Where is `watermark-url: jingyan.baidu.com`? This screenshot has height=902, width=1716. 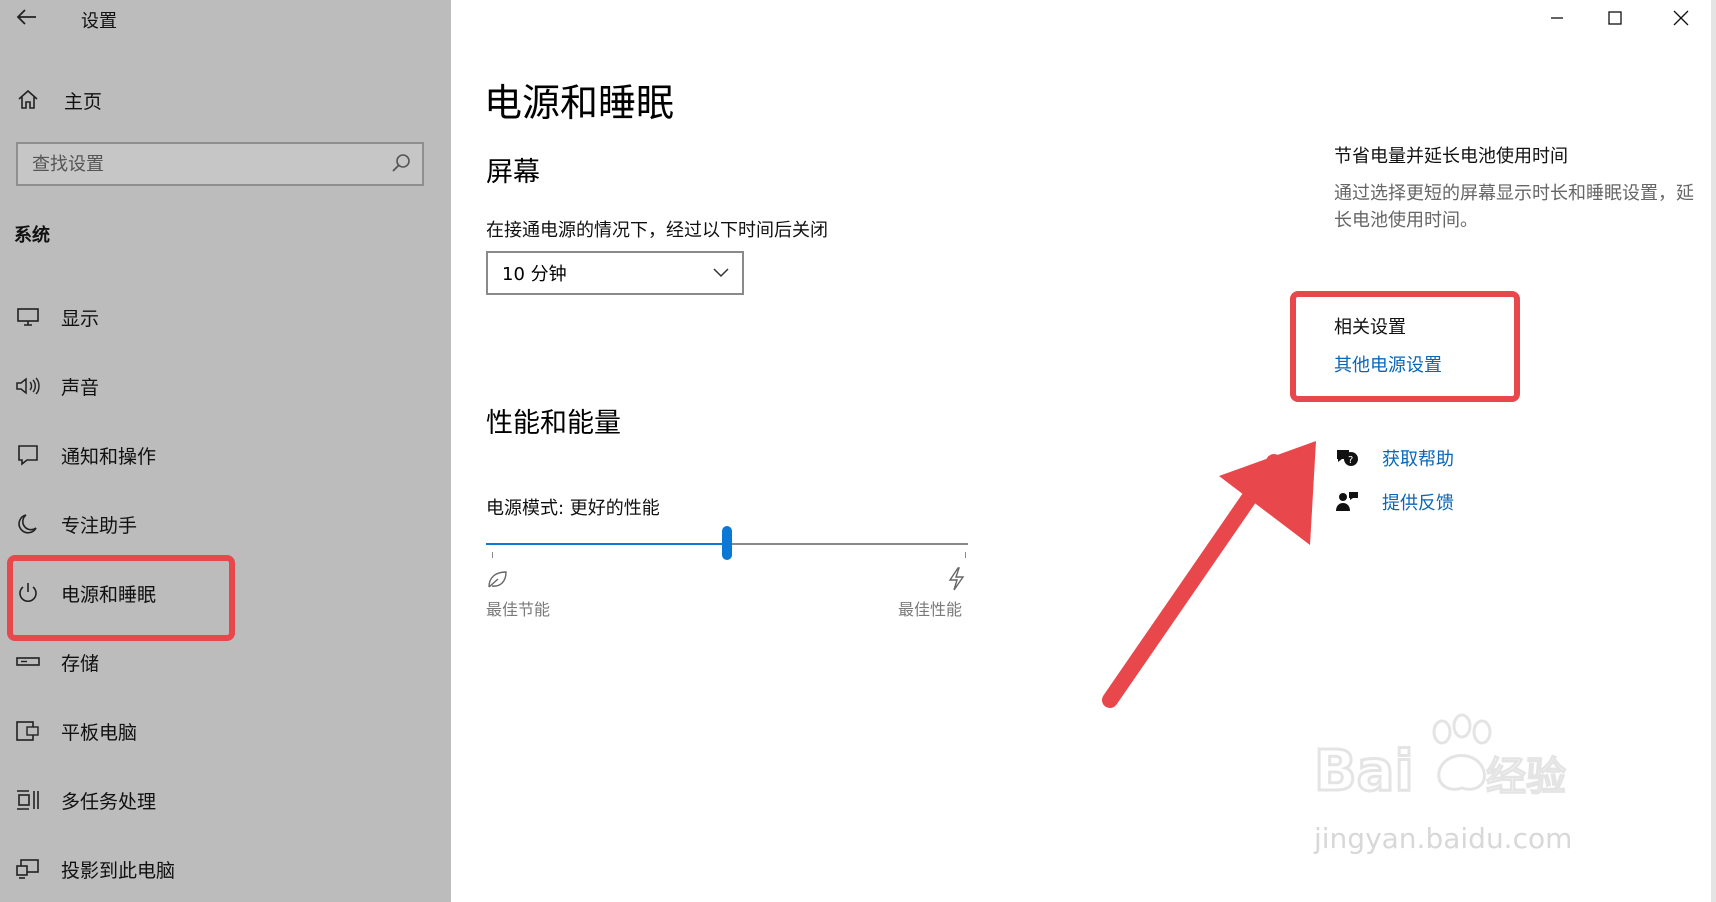 watermark-url: jingyan.baidu.com is located at coordinates (1443, 838).